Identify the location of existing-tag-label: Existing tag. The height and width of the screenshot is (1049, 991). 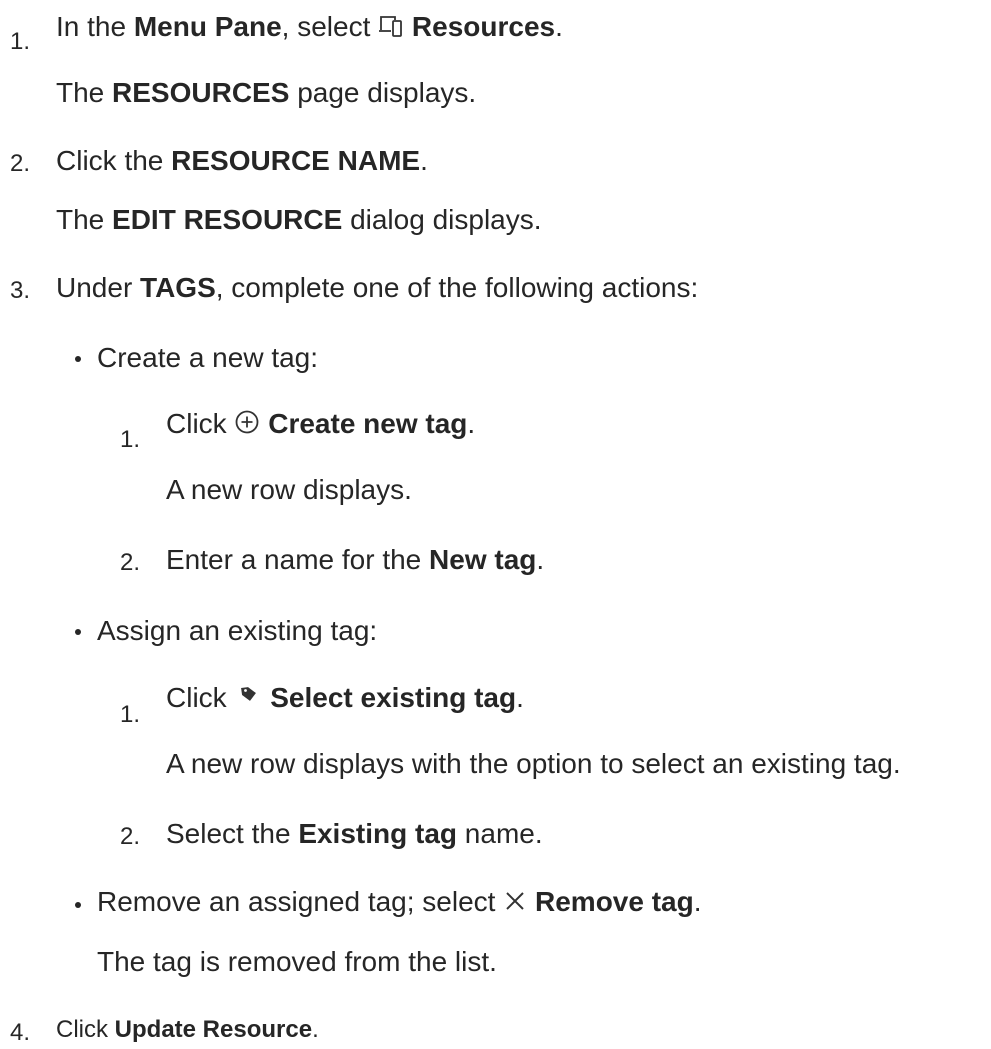
(378, 833).